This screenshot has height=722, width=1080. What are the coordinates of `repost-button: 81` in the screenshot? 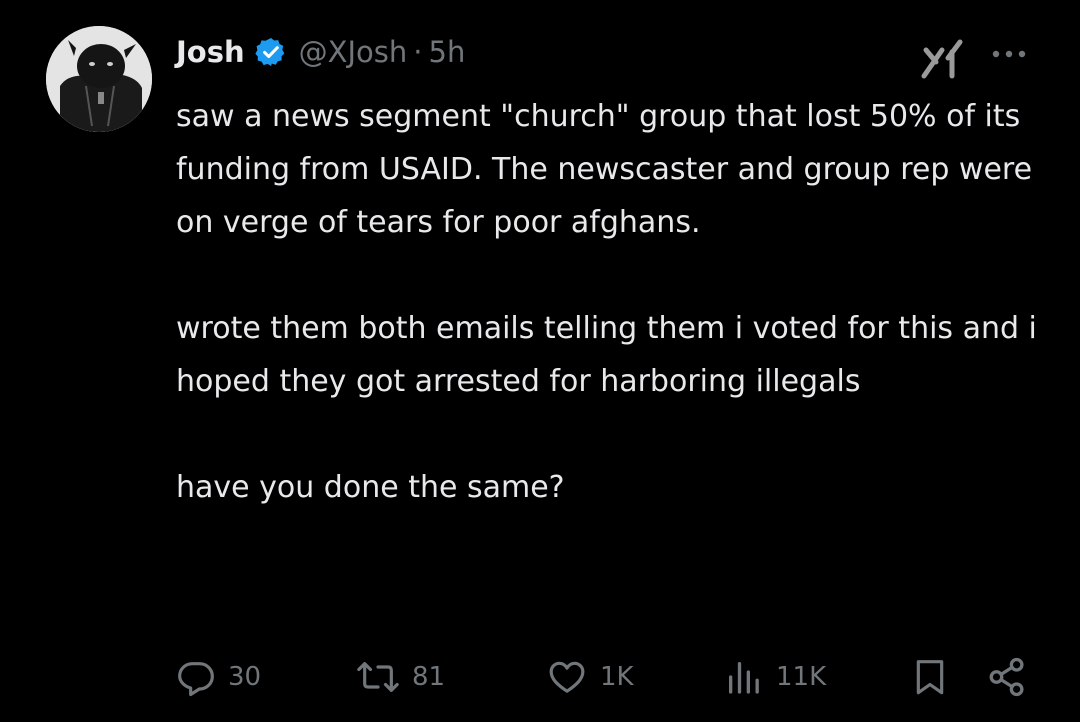 It's located at (400, 677).